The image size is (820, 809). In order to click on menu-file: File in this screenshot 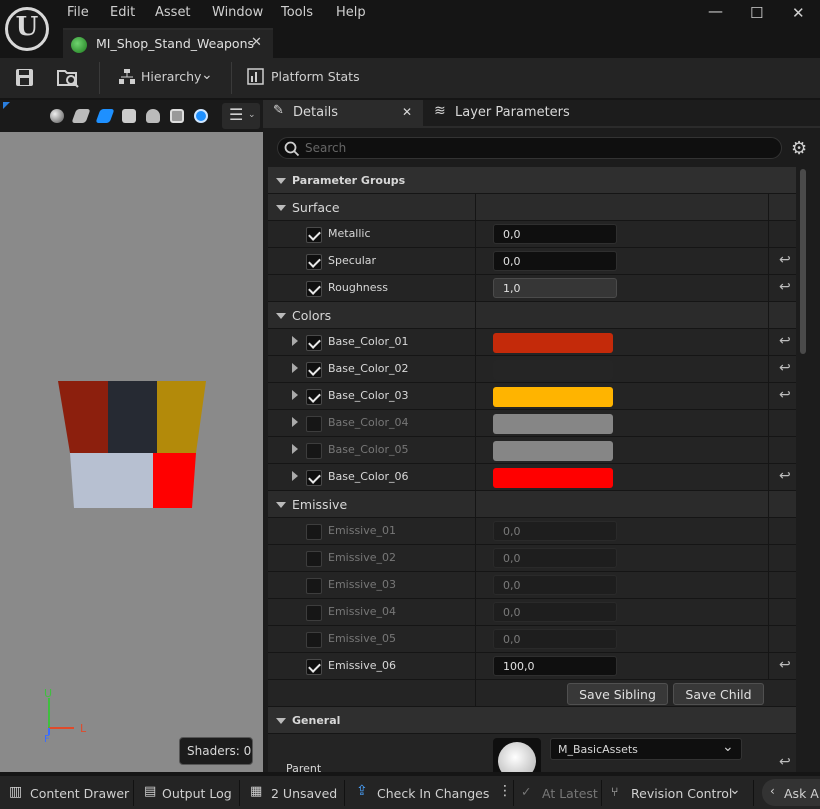, I will do `click(78, 12)`.